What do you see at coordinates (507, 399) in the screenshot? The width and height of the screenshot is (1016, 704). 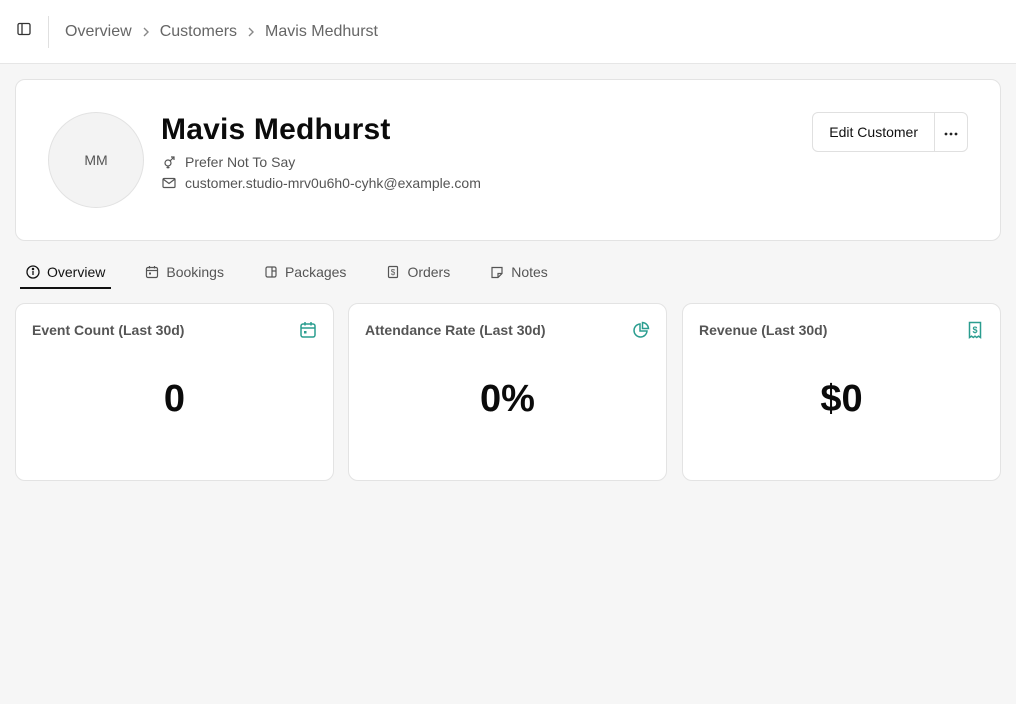 I see `stat-value: 0%` at bounding box center [507, 399].